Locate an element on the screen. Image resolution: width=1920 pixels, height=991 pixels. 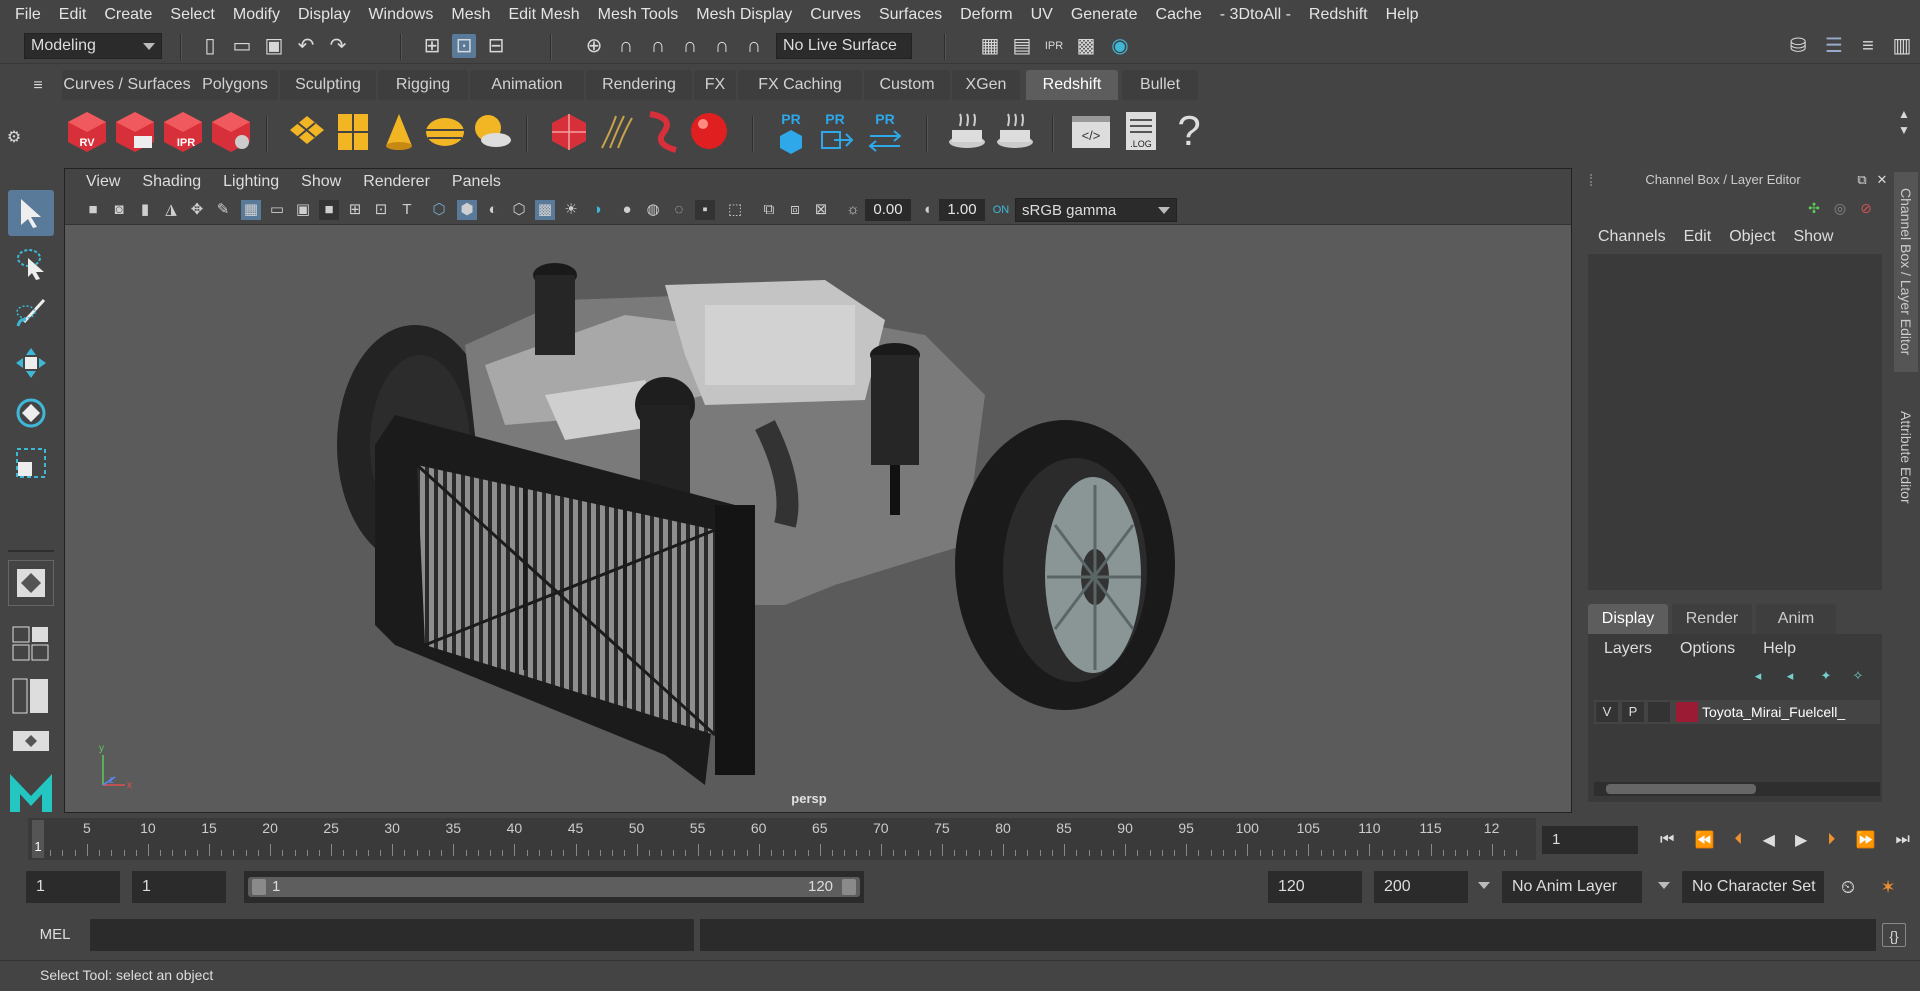
menu-item: Mesh Tools is located at coordinates (638, 15).